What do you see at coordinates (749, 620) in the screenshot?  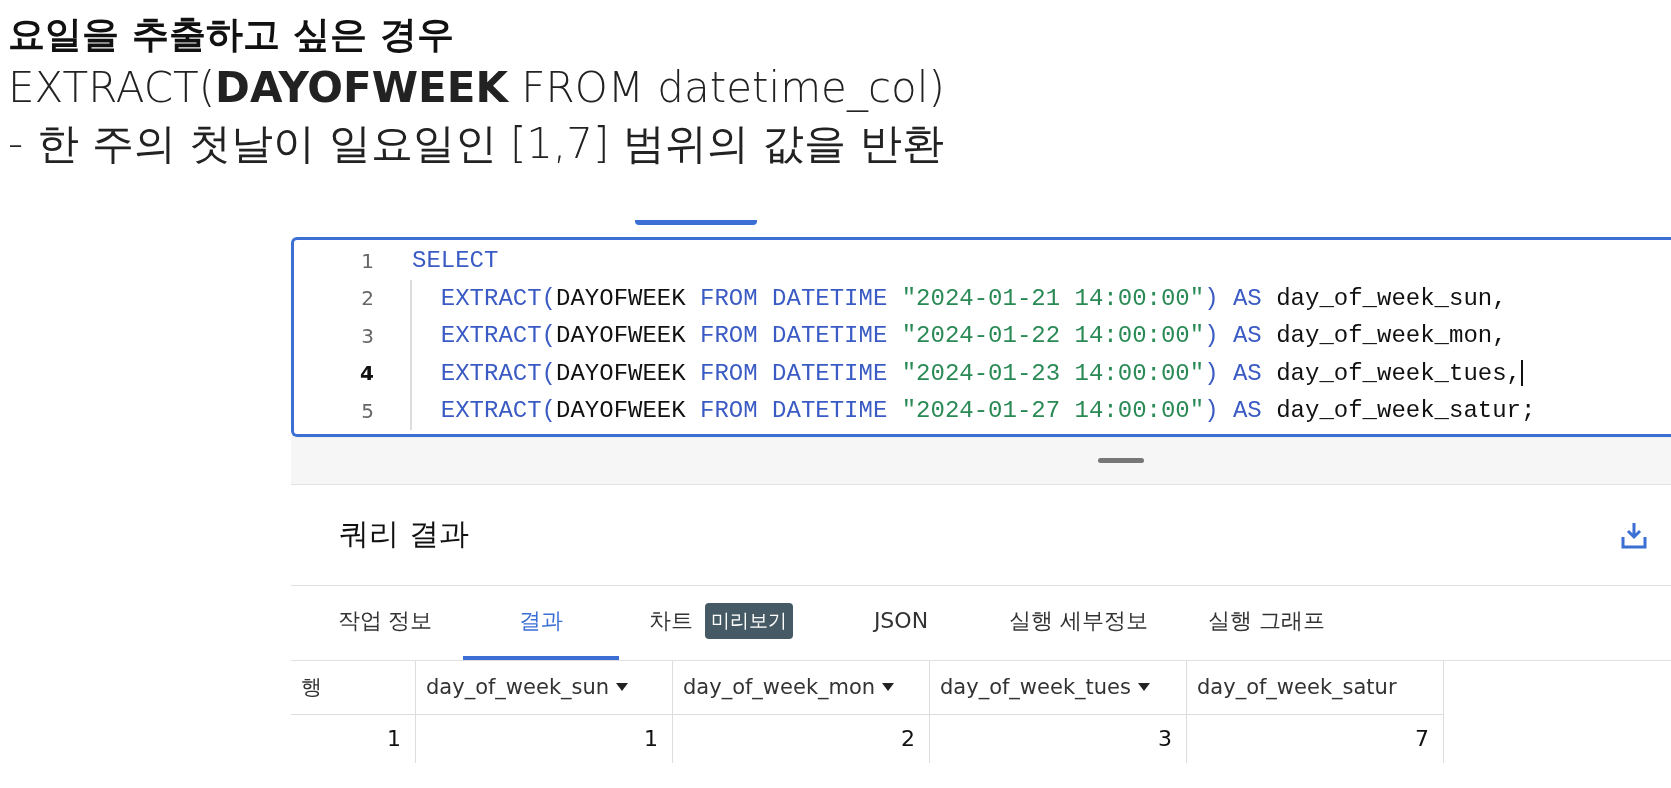 I see `preview-badge: 미리보기` at bounding box center [749, 620].